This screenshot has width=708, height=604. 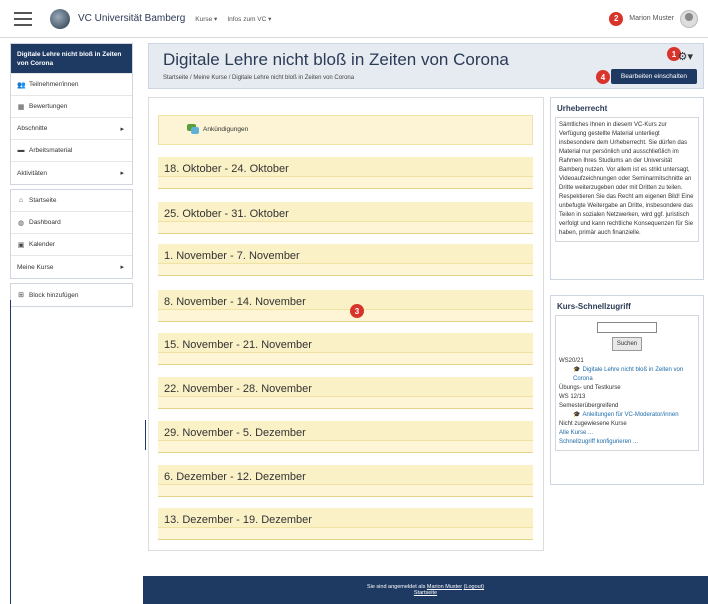 What do you see at coordinates (474, 587) in the screenshot?
I see `logout-link: (Logout)` at bounding box center [474, 587].